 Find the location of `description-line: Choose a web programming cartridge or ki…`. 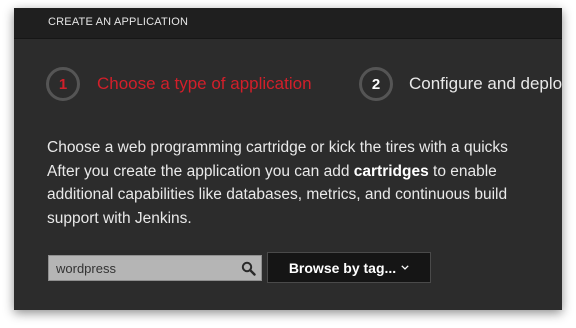

description-line: Choose a web programming cartridge or ki… is located at coordinates (277, 147).